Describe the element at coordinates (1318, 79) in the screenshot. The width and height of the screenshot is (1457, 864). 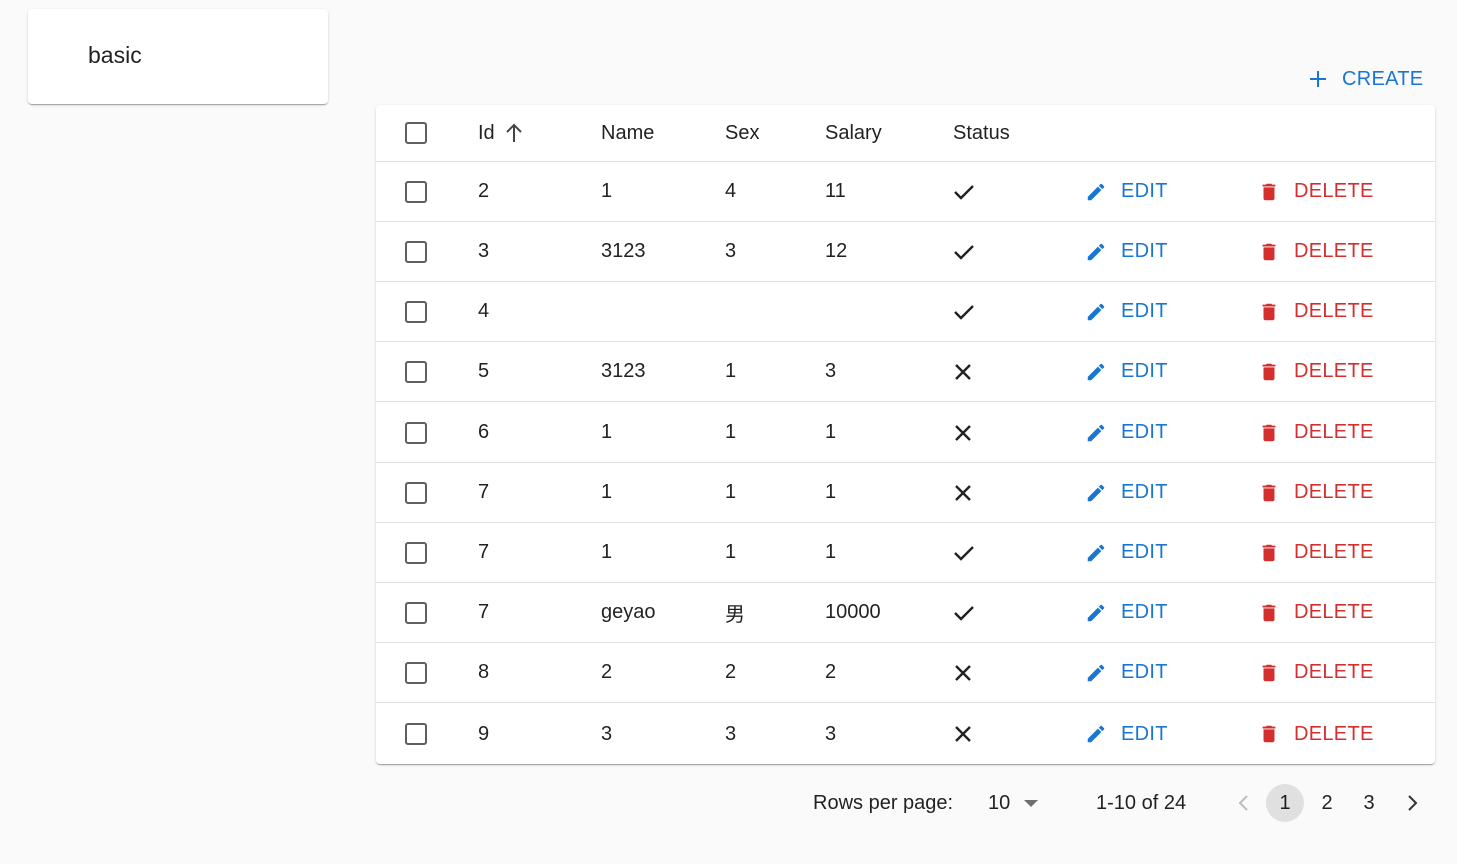
I see `plus-icon` at that location.